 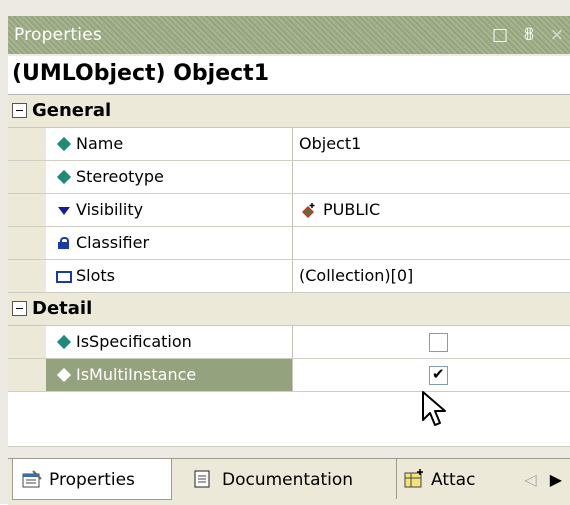 I want to click on isspecification-checkbox, so click(x=438, y=342).